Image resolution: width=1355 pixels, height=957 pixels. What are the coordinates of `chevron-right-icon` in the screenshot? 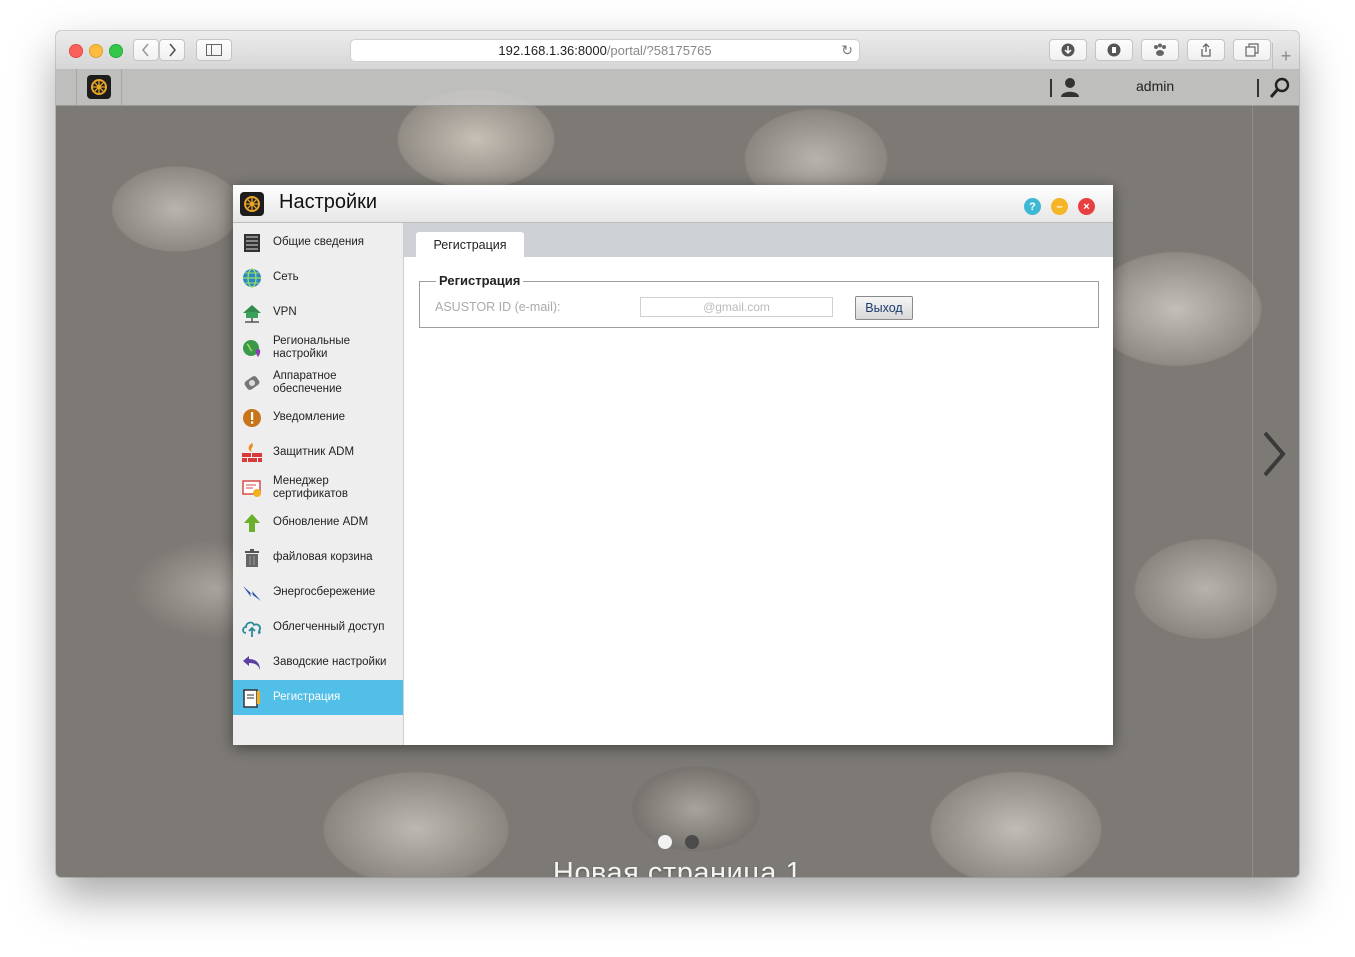 It's located at (173, 50).